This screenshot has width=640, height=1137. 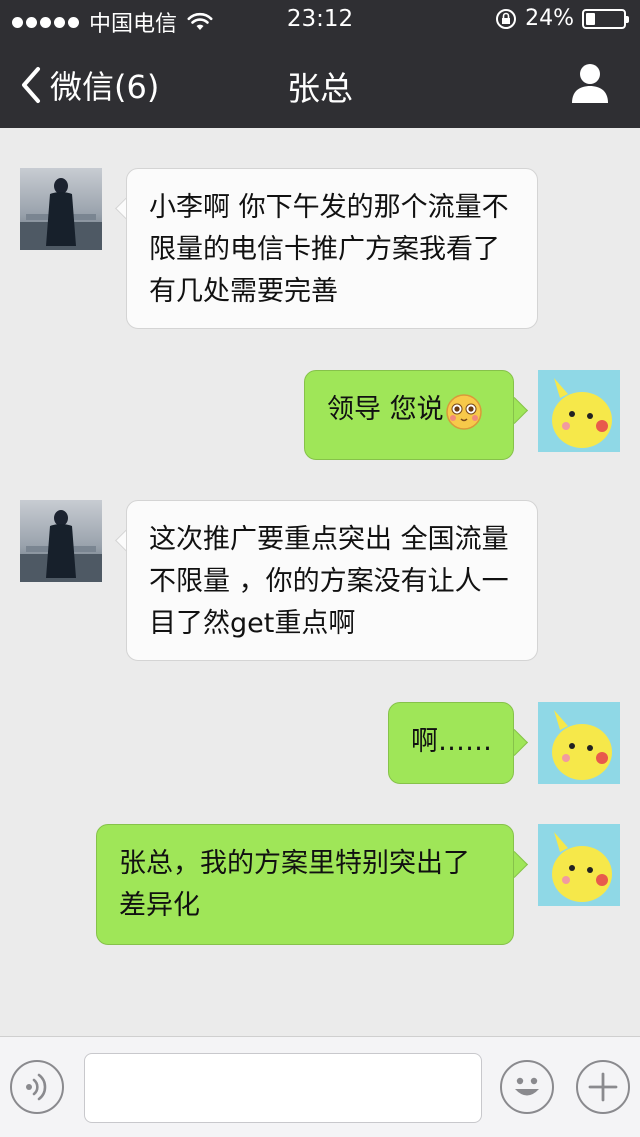 I want to click on plus-icon, so click(x=603, y=1087).